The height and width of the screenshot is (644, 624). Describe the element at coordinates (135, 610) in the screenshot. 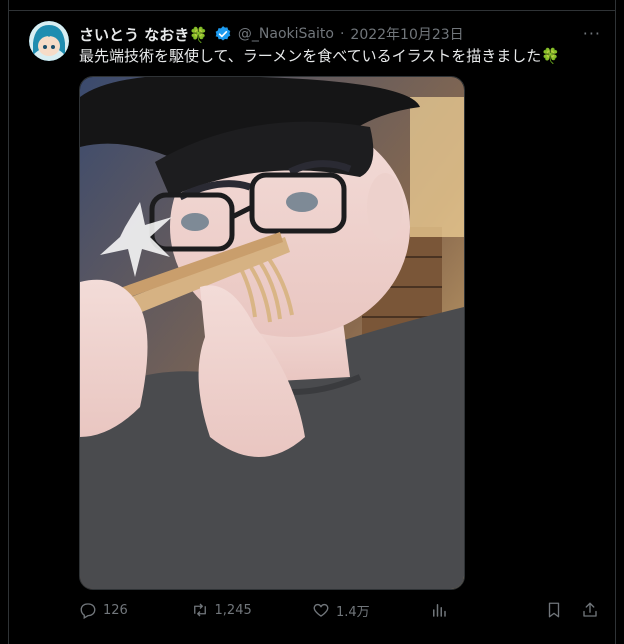

I see `reply-button: 126` at that location.